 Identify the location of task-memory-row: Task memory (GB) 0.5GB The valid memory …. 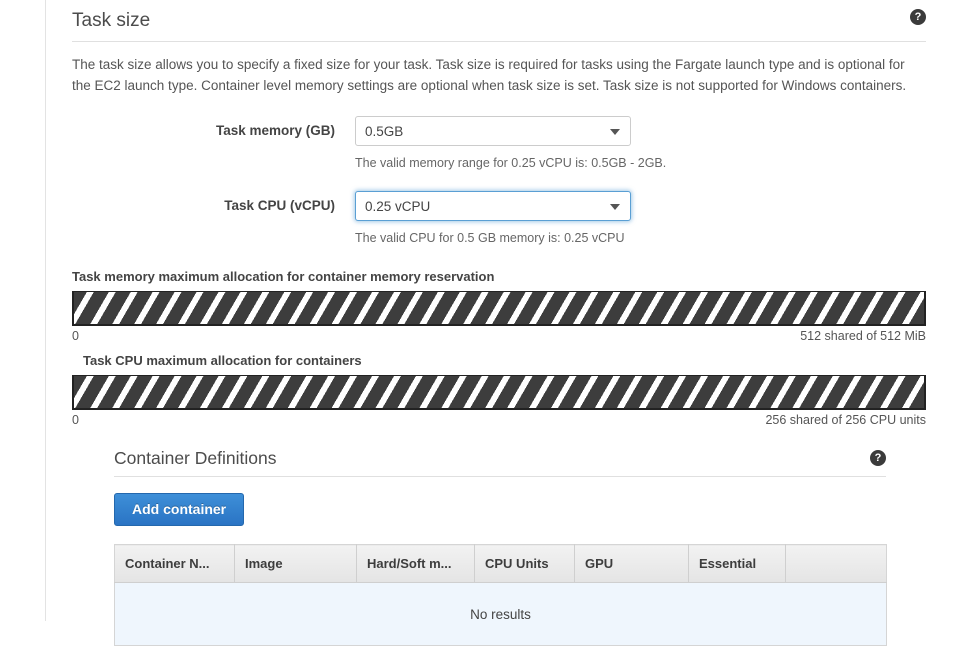
(499, 143).